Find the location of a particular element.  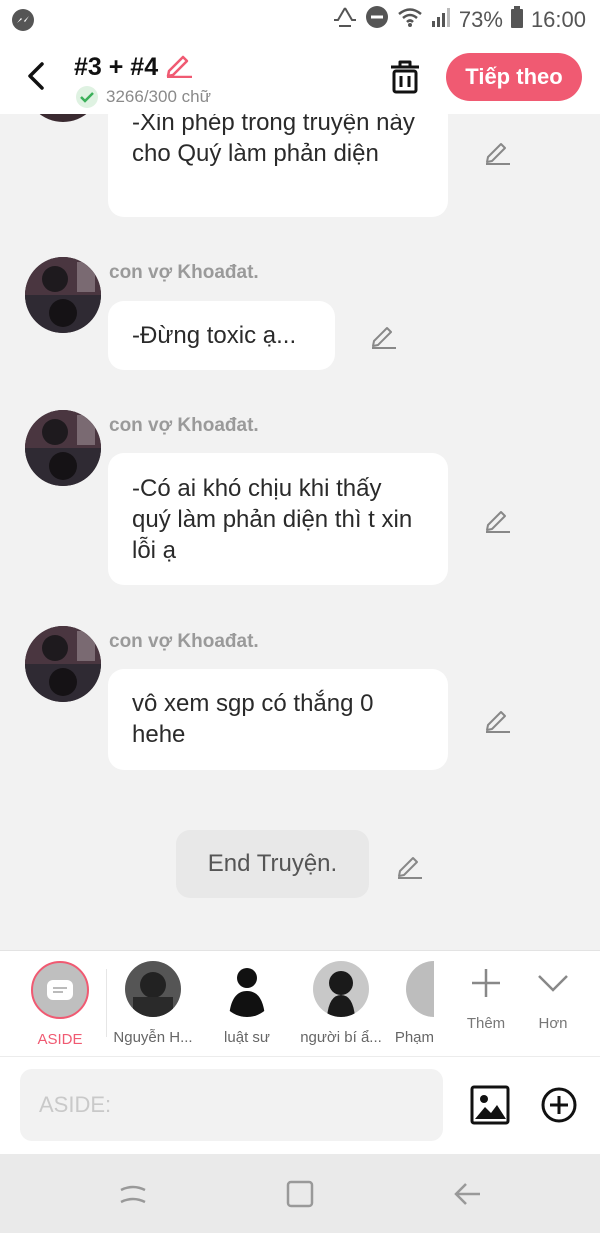

recent-apps-button is located at coordinates (133, 1194).